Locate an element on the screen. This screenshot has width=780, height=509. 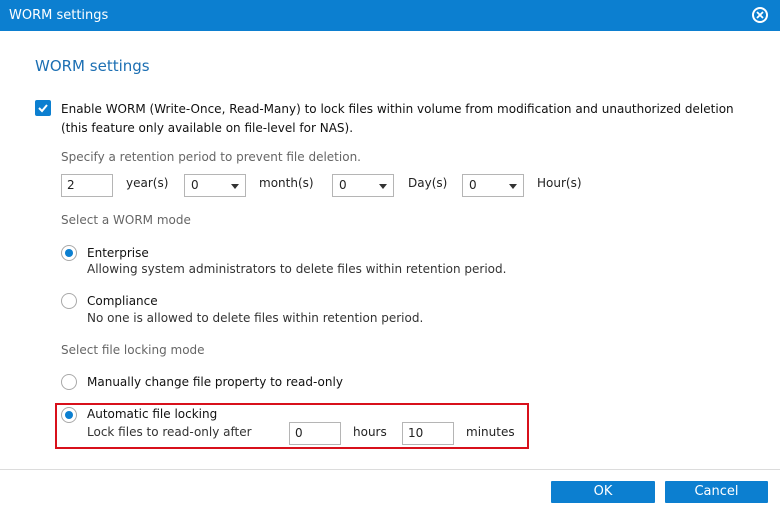
months-select-value: 0 is located at coordinates (195, 185).